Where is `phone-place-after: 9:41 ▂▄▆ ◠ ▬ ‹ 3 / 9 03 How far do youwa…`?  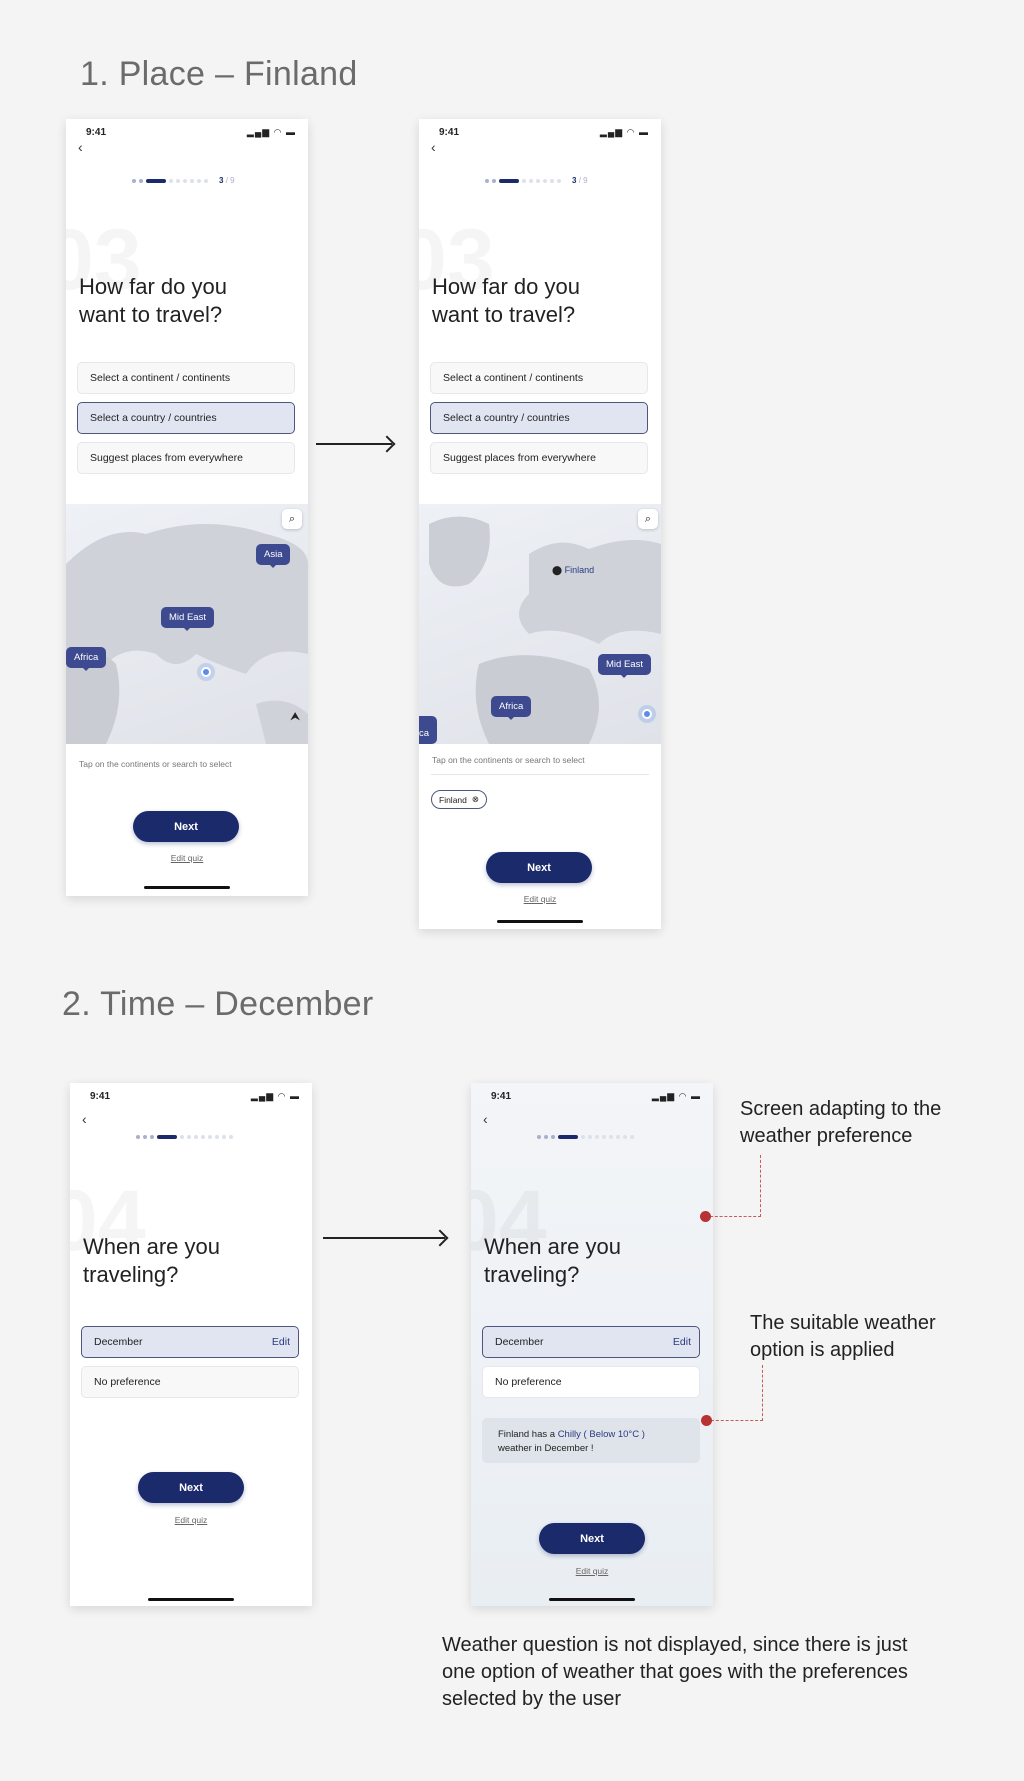
phone-place-after: 9:41 ▂▄▆ ◠ ▬ ‹ 3 / 9 03 How far do youwa… is located at coordinates (540, 524).